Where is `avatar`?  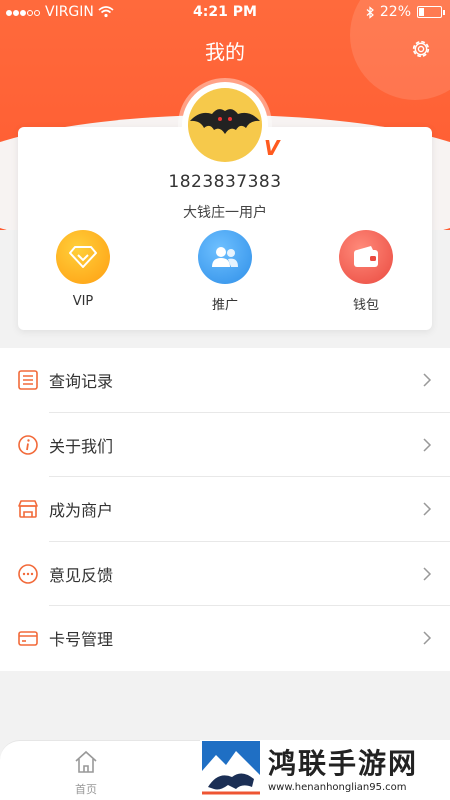
avatar is located at coordinates (225, 125).